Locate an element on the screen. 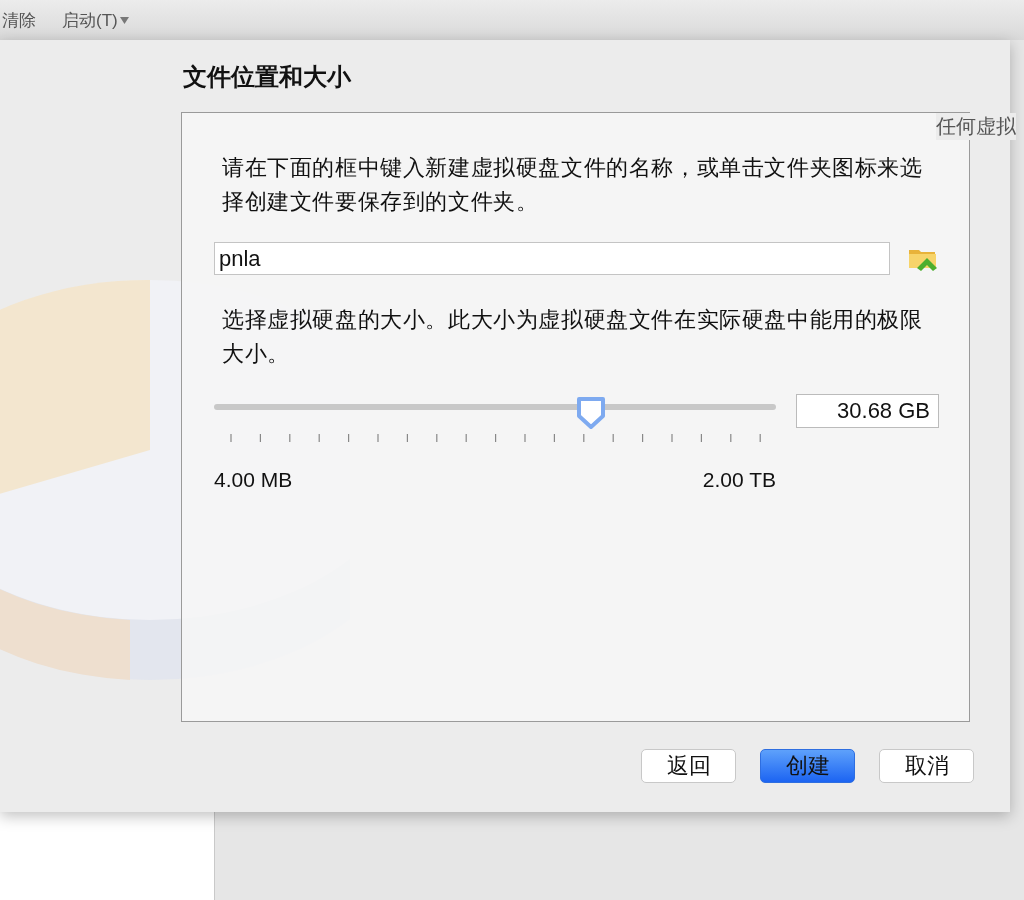 The width and height of the screenshot is (1024, 900). slider-thumb is located at coordinates (590, 413).